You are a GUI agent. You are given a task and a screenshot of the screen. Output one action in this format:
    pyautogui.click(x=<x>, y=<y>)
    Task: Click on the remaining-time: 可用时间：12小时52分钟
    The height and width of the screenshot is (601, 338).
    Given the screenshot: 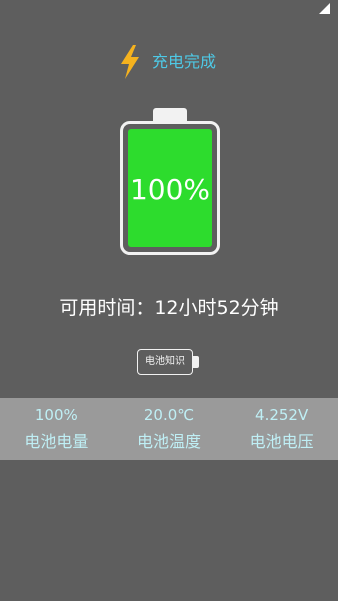 What is the action you would take?
    pyautogui.click(x=169, y=308)
    